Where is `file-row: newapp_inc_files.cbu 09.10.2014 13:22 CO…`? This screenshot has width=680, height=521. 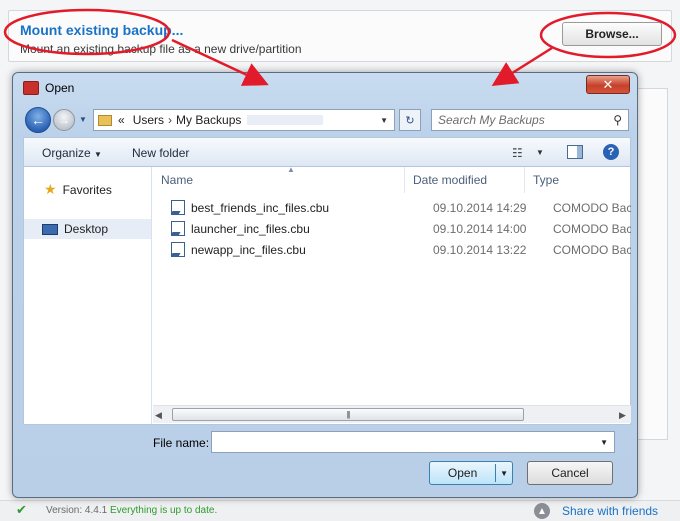 file-row: newapp_inc_files.cbu 09.10.2014 13:22 CO… is located at coordinates (392, 249).